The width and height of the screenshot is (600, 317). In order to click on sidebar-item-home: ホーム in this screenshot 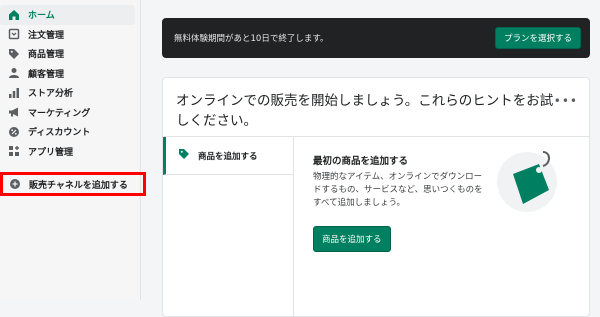, I will do `click(67, 15)`.